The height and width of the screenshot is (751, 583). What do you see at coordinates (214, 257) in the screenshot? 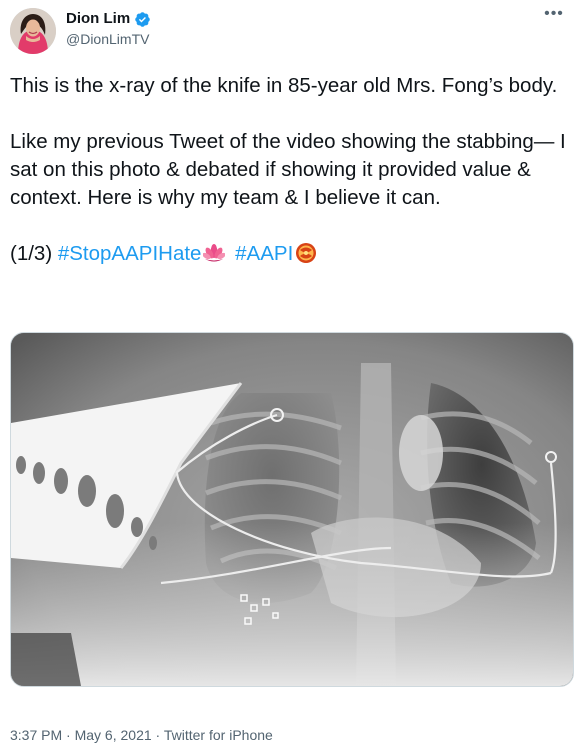
I see `lotus-emoji-icon` at bounding box center [214, 257].